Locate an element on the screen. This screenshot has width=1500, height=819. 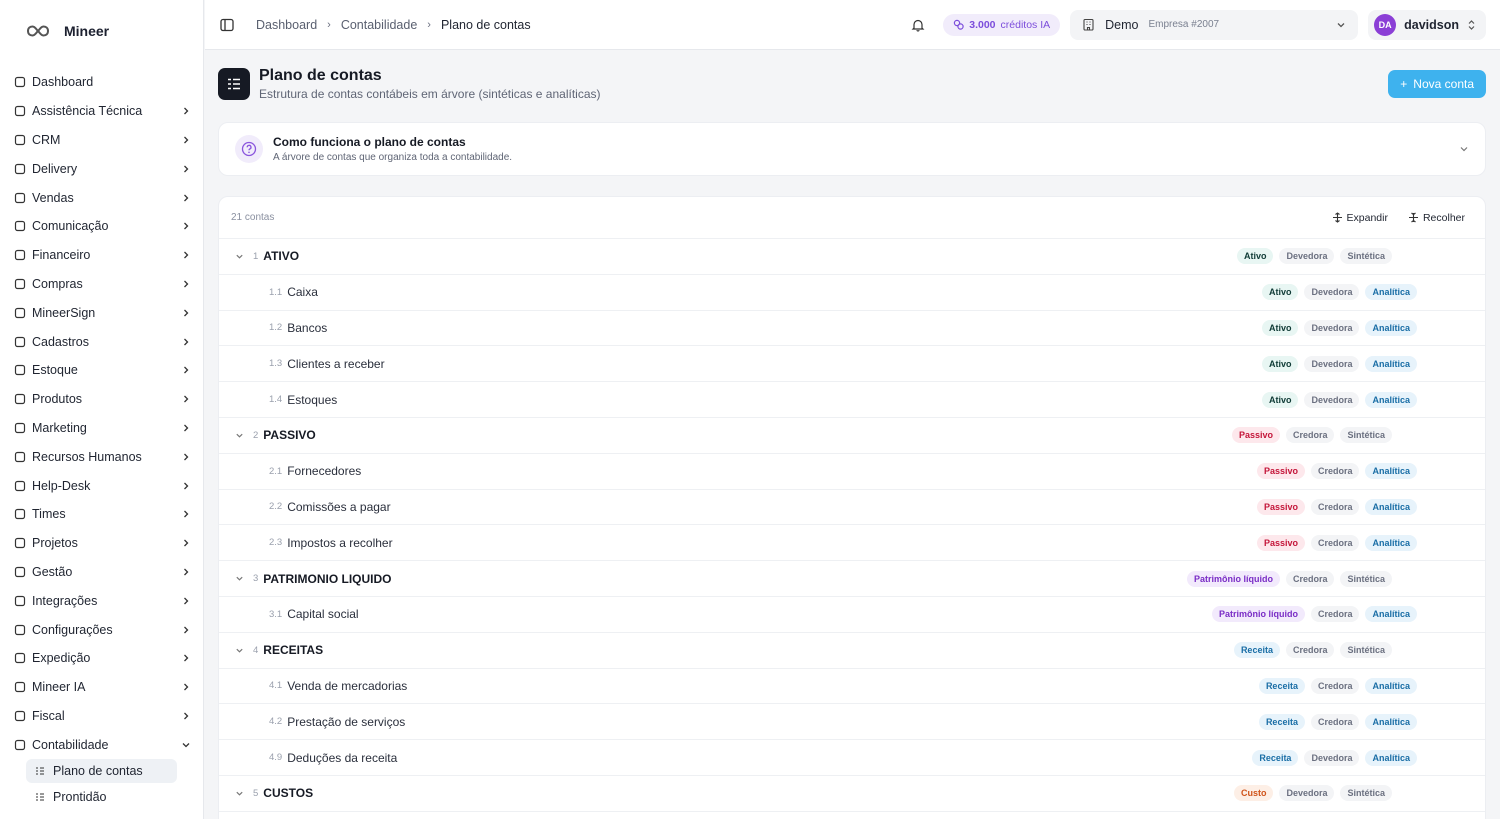
sidebar-item-projetos: Projetos is located at coordinates (101, 543).